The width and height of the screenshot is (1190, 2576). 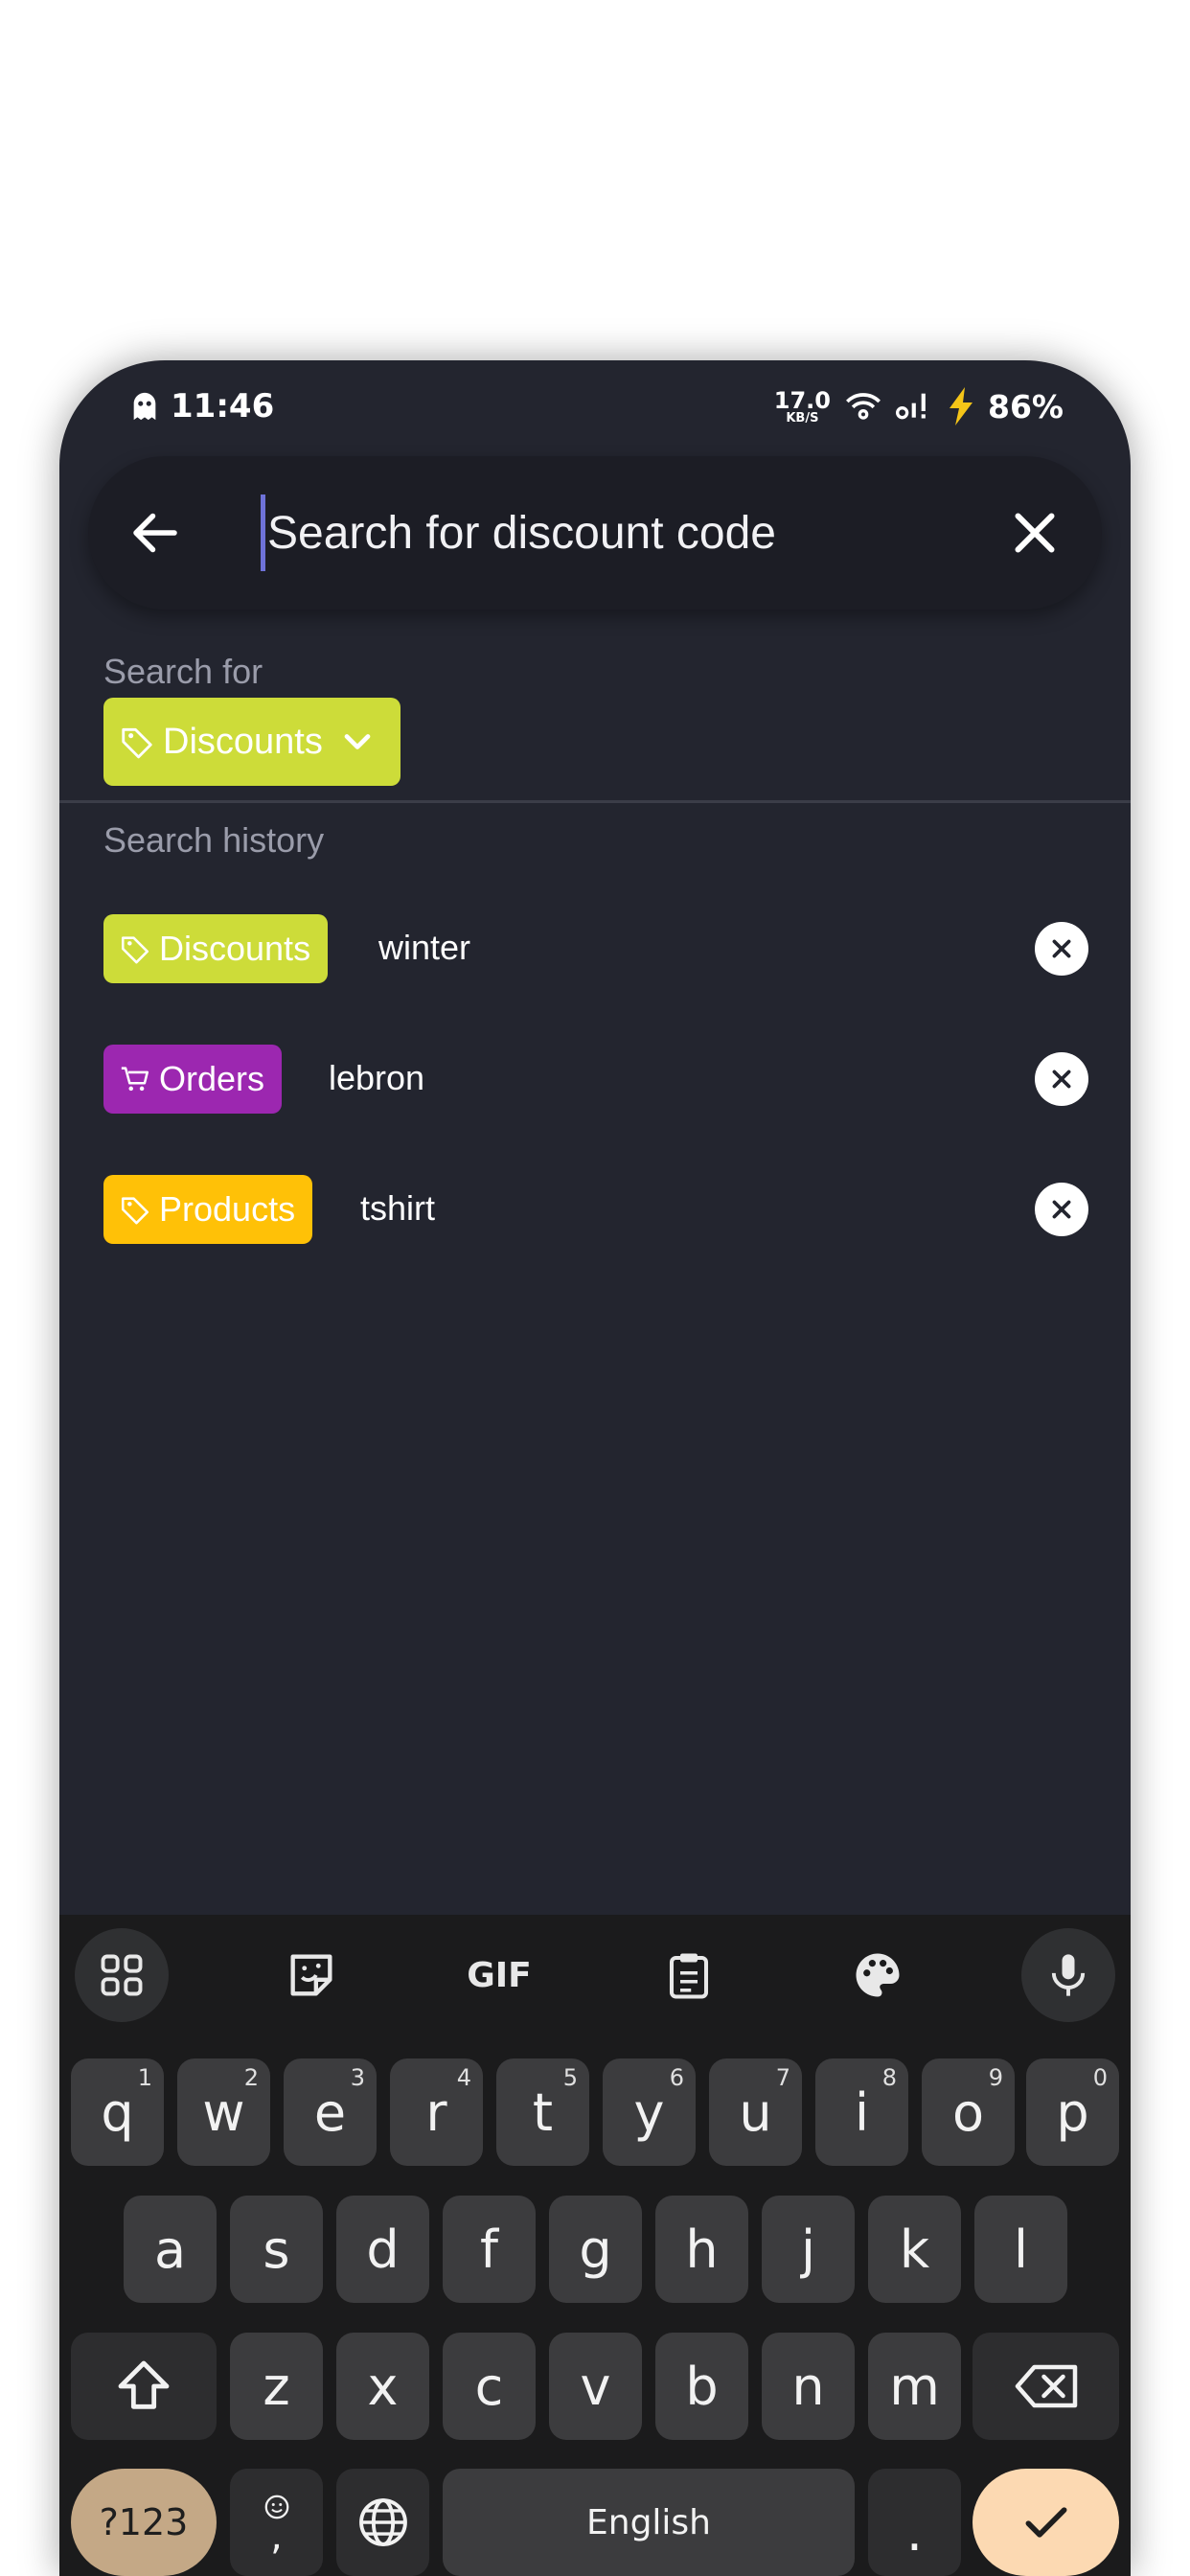 I want to click on check-icon, so click(x=1045, y=2522).